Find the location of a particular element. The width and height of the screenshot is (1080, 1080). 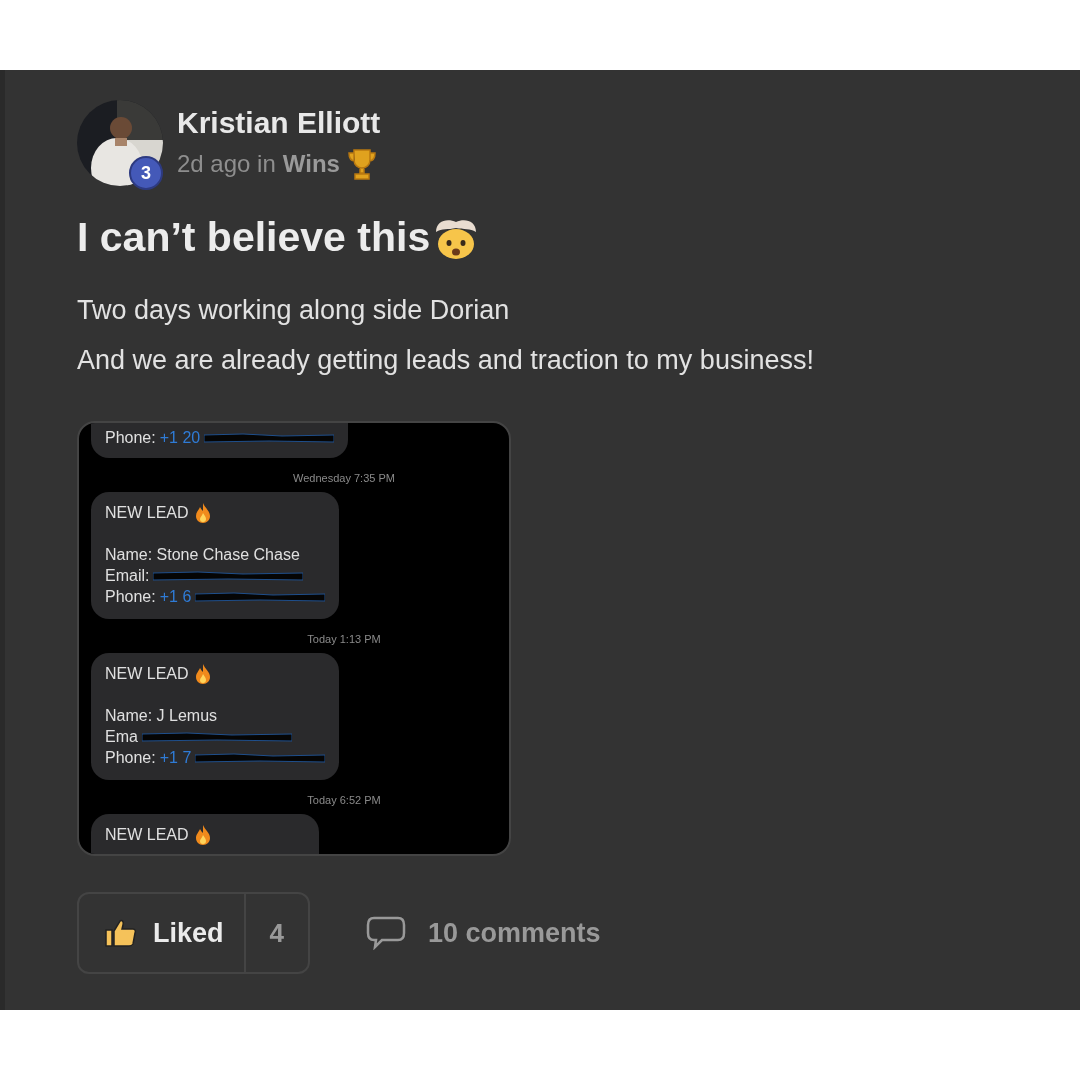

message-line: Email: is located at coordinates (127, 576).